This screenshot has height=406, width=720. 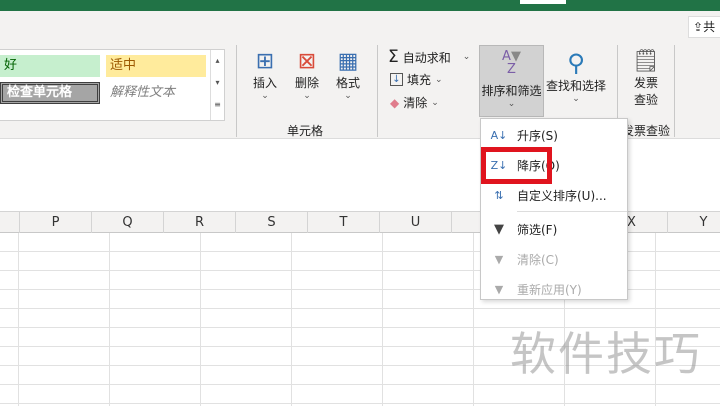 I want to click on sigma-icon: Σ, so click(x=393, y=57).